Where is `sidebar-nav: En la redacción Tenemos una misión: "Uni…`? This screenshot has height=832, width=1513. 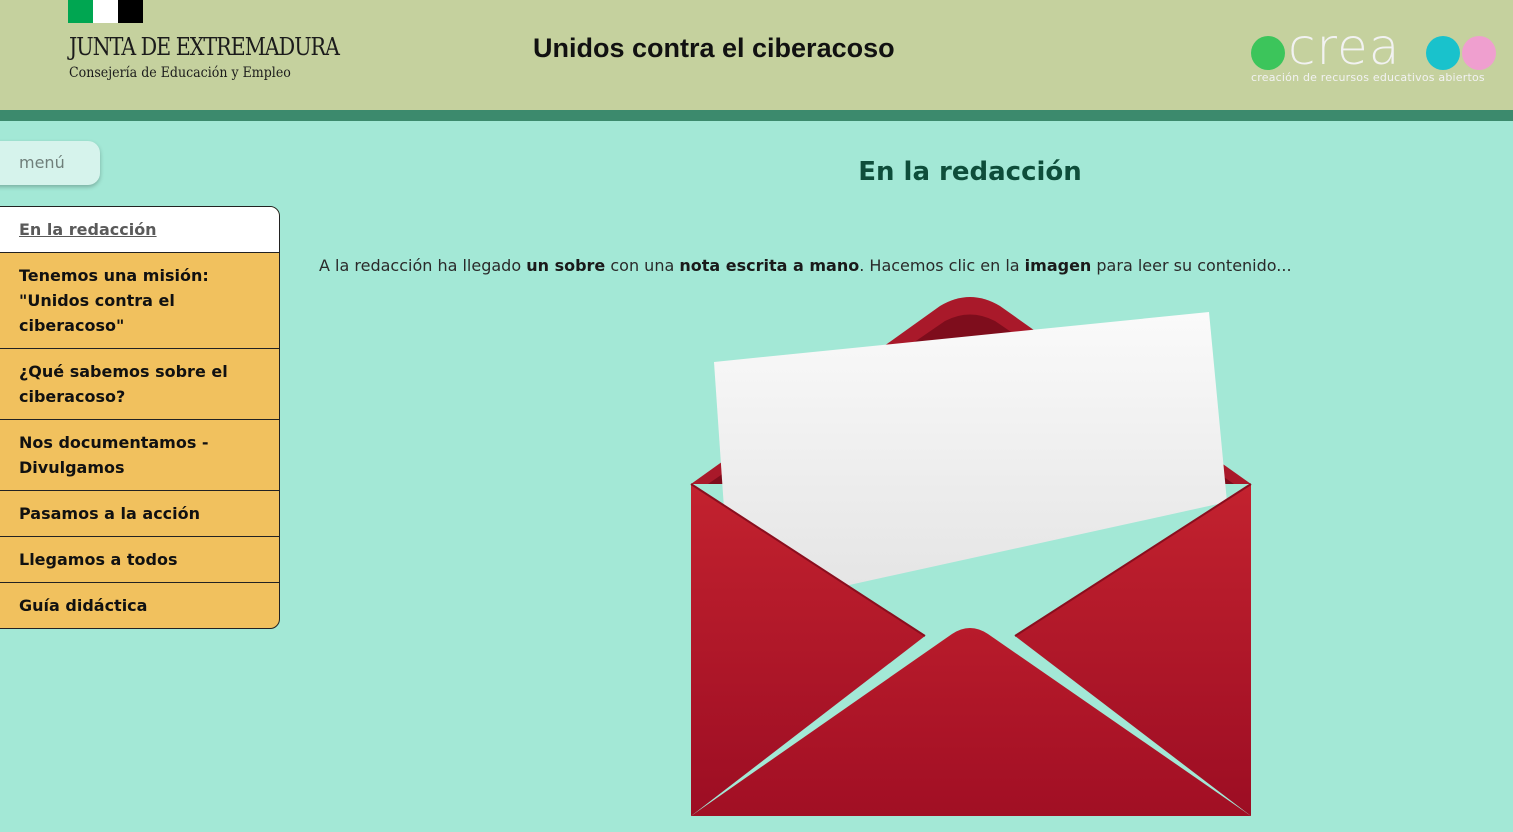
sidebar-nav: En la redacción Tenemos una misión: "Uni… is located at coordinates (140, 417).